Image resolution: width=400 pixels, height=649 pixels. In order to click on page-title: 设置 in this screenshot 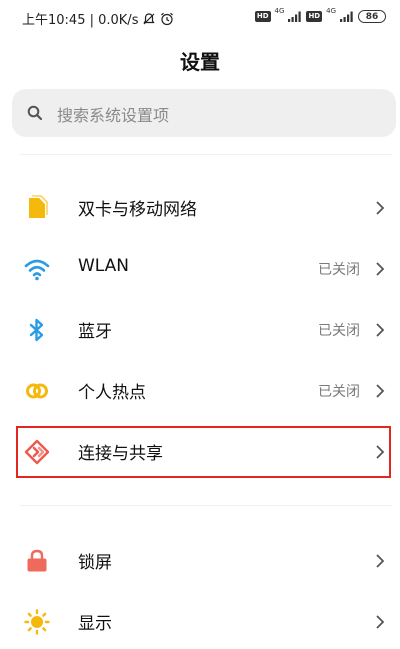, I will do `click(200, 62)`.